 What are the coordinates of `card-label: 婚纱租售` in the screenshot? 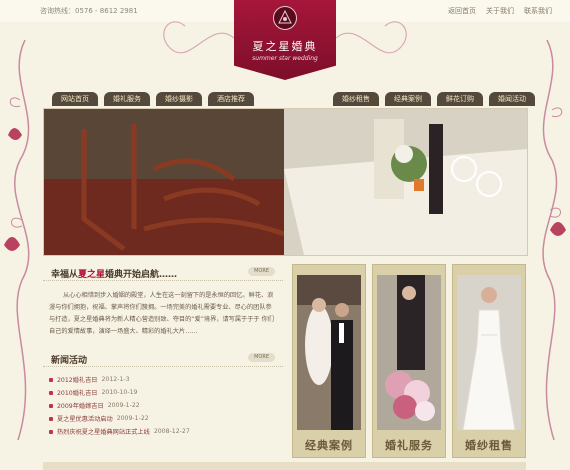 It's located at (489, 445).